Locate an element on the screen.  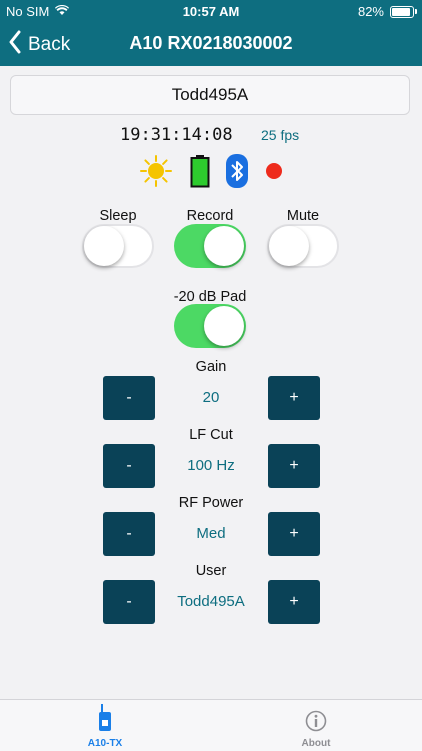
record-indicator-icon is located at coordinates (274, 171).